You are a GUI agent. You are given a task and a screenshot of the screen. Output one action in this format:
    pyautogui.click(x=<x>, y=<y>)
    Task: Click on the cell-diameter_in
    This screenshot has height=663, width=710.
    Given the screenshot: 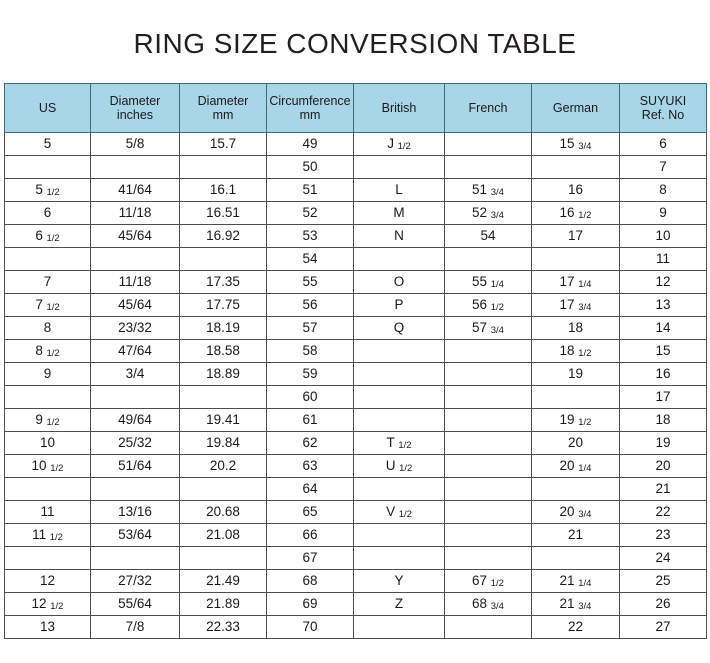 What is the action you would take?
    pyautogui.click(x=135, y=259)
    